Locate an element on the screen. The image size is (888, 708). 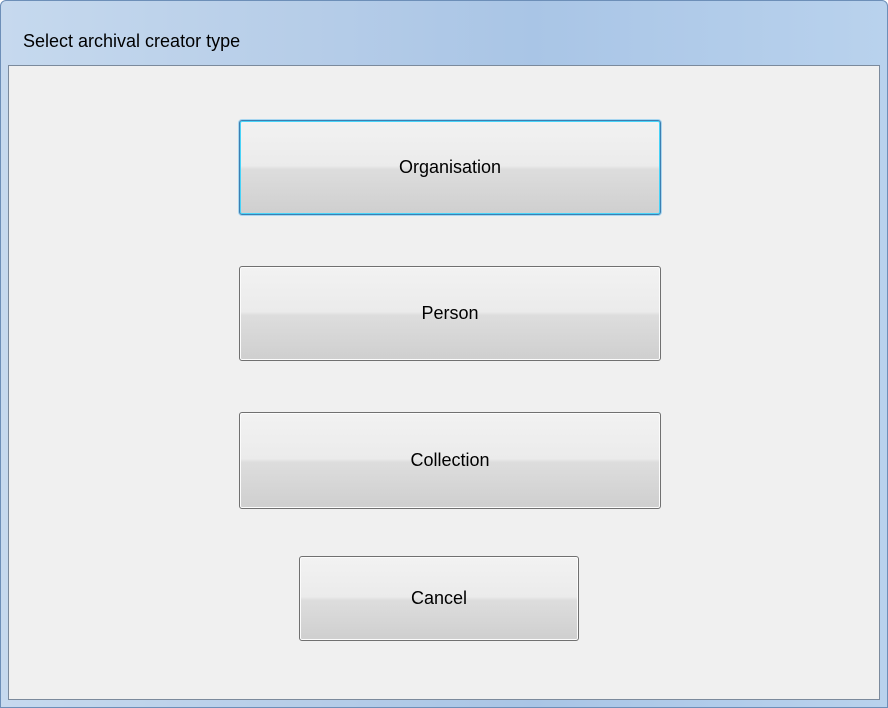
organisation-button-label: Organisation is located at coordinates (450, 167).